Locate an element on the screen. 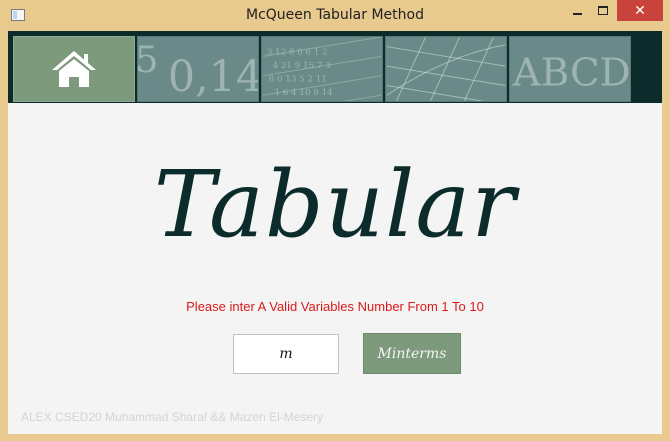 The height and width of the screenshot is (441, 670). svg-text: 8 0 13 5 2 11 is located at coordinates (298, 80).